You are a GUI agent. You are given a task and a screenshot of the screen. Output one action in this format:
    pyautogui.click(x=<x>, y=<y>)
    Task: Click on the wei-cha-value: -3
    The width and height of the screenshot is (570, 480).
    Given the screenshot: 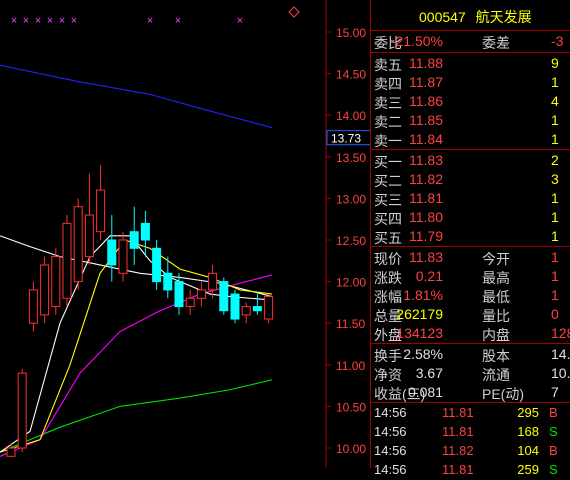 What is the action you would take?
    pyautogui.click(x=557, y=41)
    